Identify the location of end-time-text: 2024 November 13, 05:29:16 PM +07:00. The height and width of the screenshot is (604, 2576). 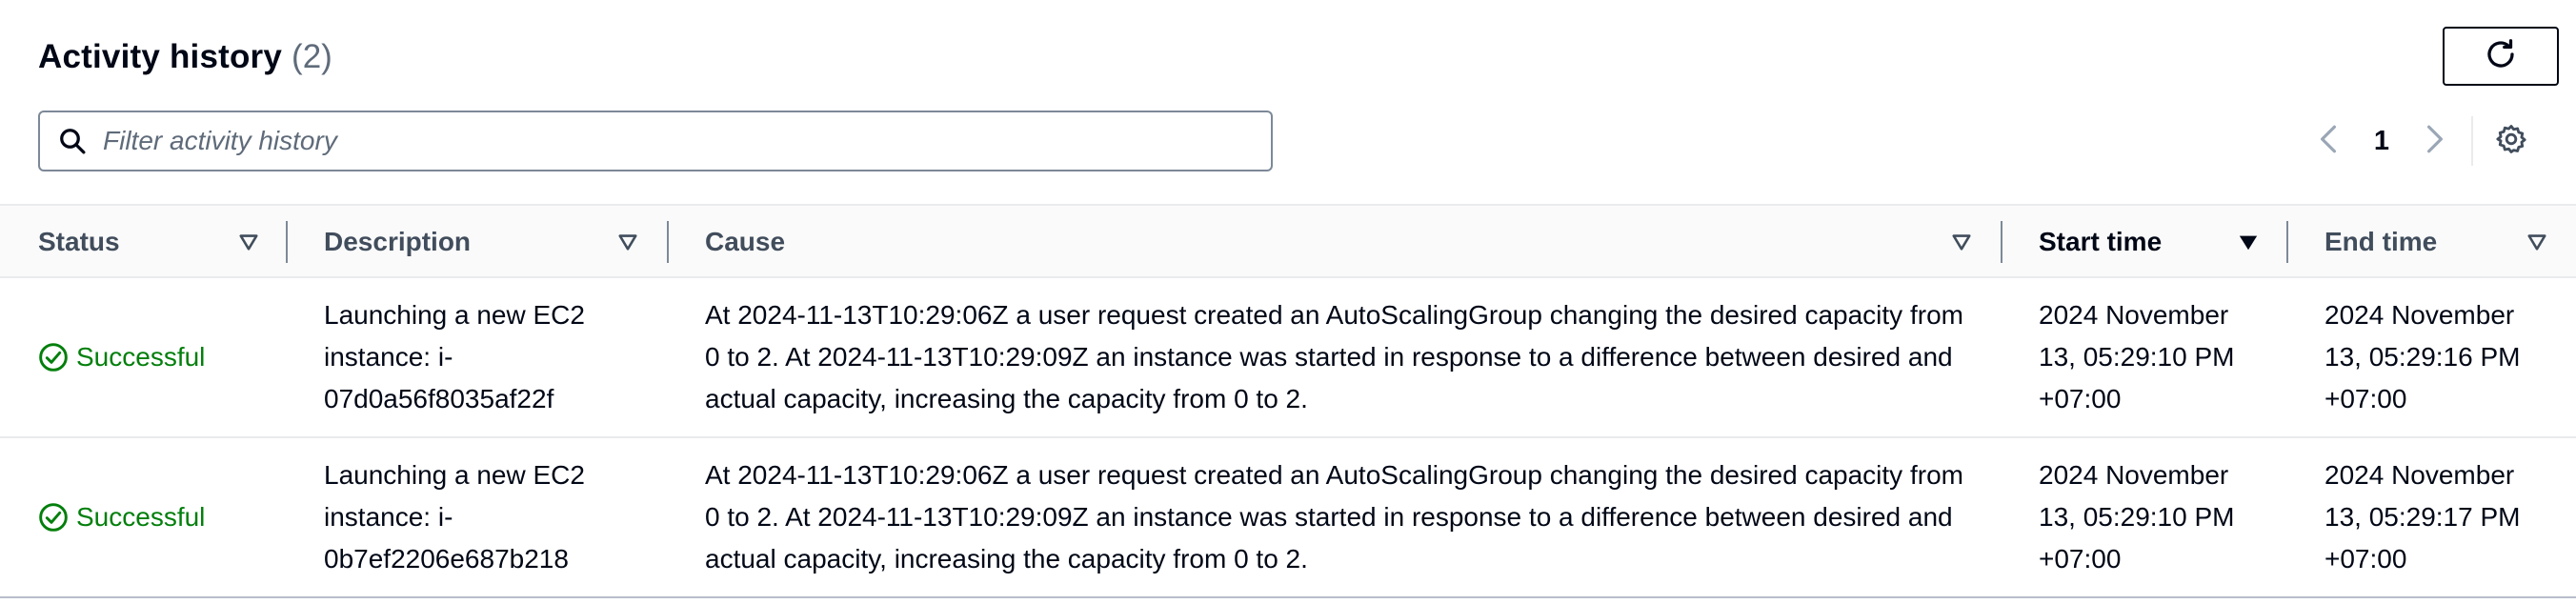
(2422, 356).